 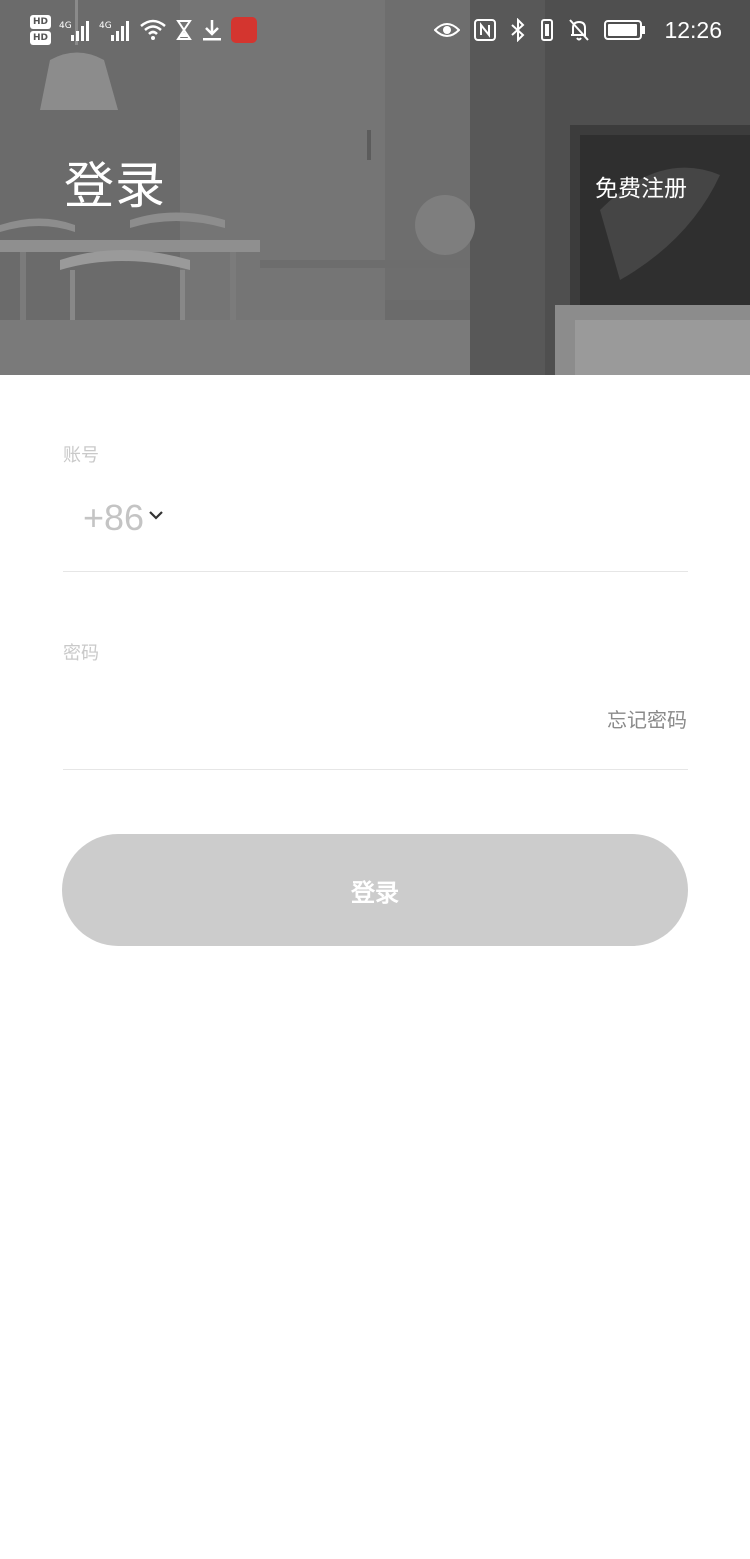 I want to click on status-time: 12:26, so click(x=693, y=29).